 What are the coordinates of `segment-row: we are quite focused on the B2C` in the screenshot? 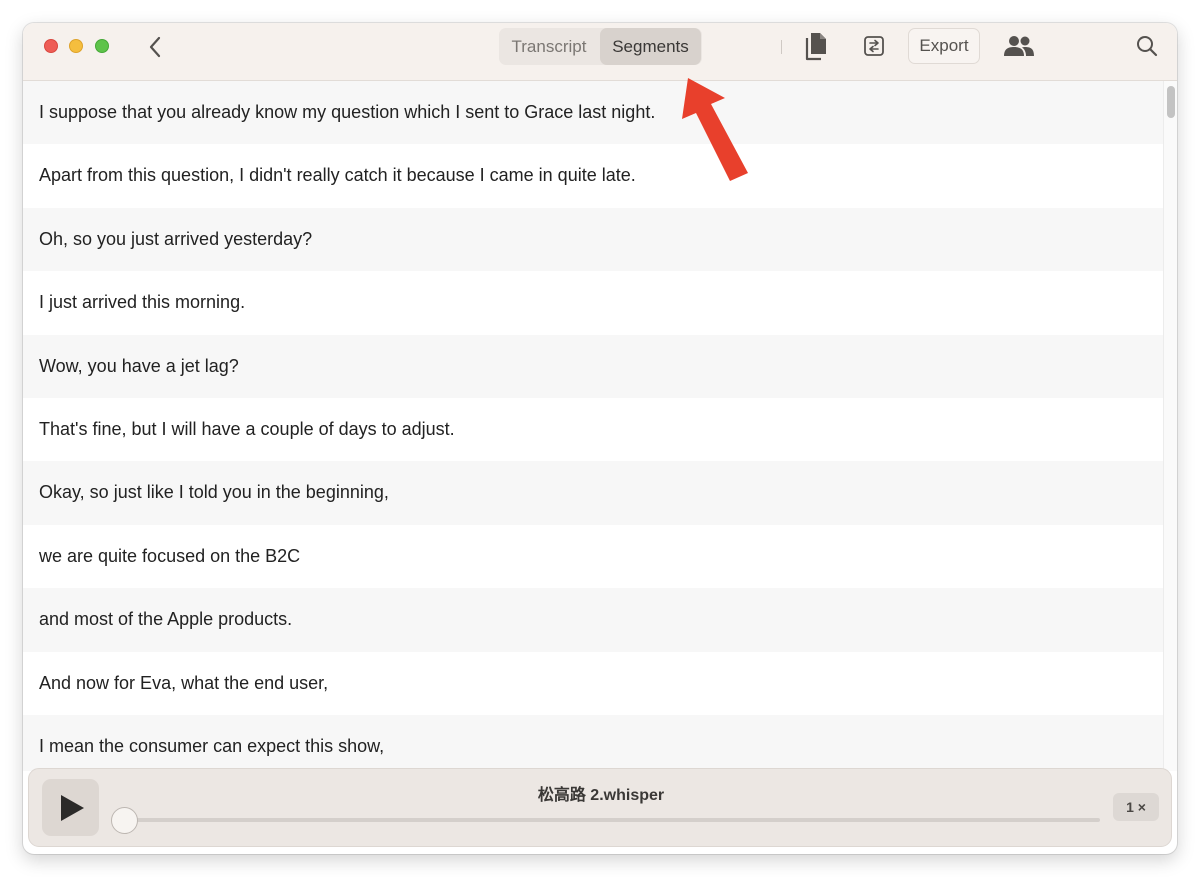 It's located at (593, 556).